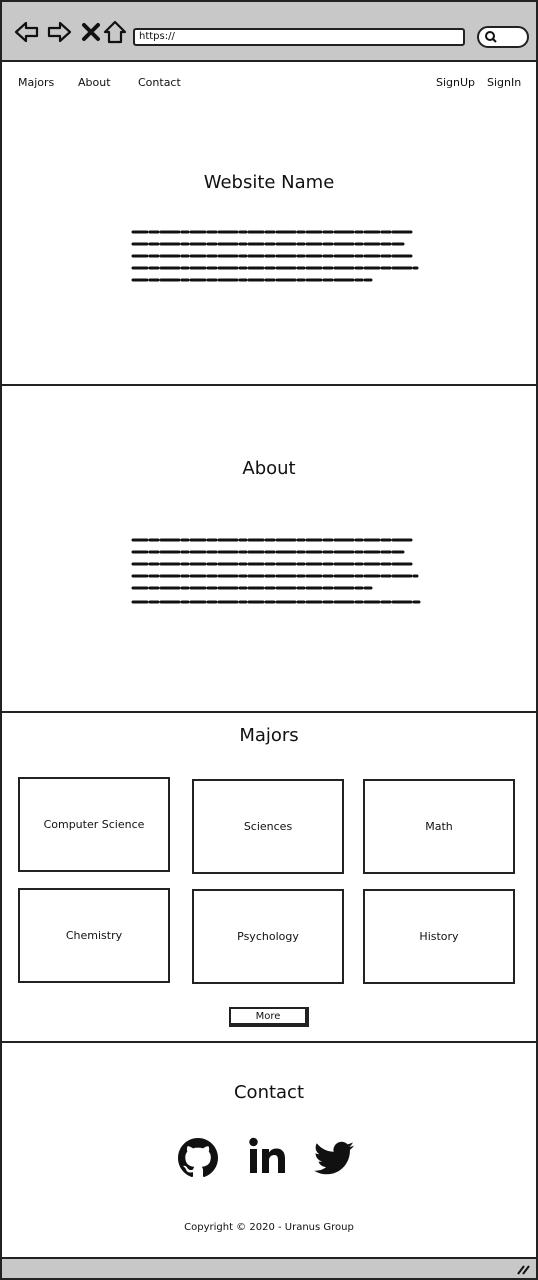  What do you see at coordinates (503, 37) in the screenshot?
I see `browser-search-button` at bounding box center [503, 37].